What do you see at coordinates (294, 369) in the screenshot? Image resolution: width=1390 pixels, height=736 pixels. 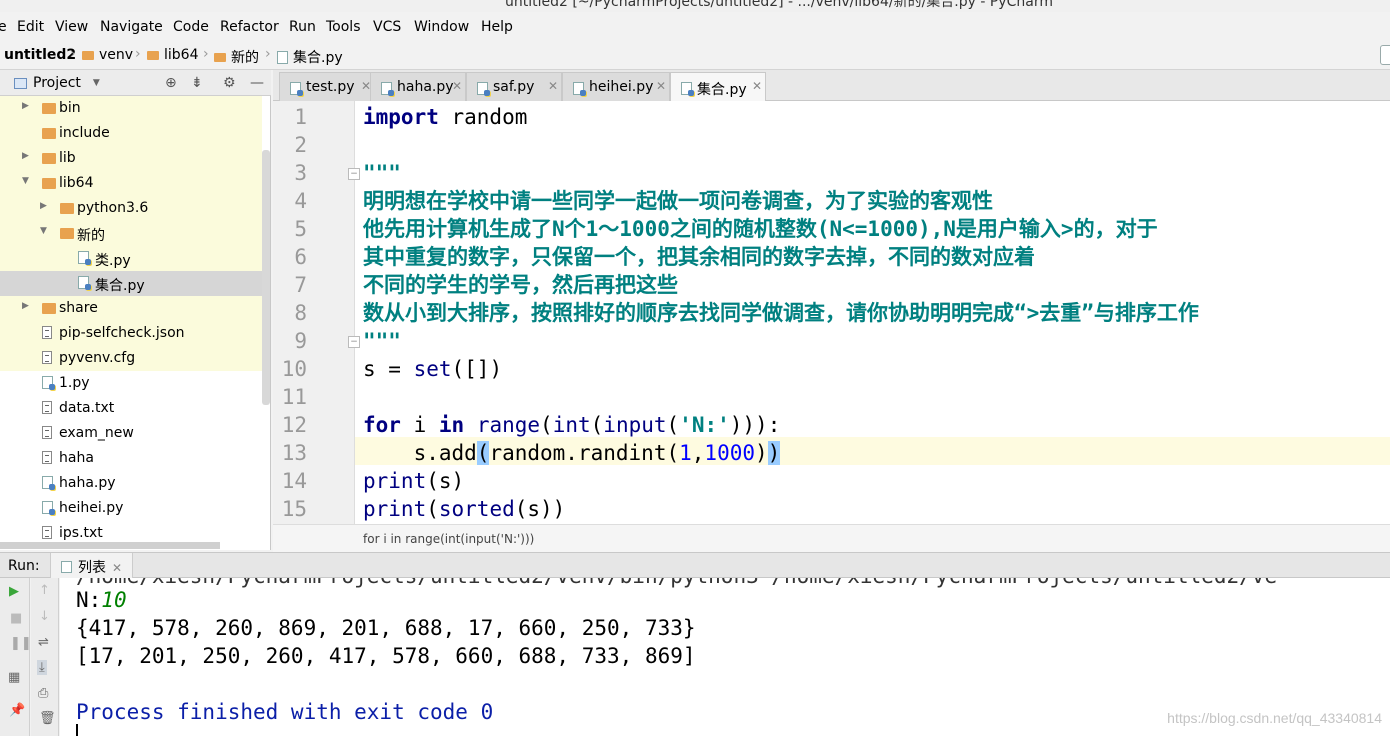 I see `line-number: 10` at bounding box center [294, 369].